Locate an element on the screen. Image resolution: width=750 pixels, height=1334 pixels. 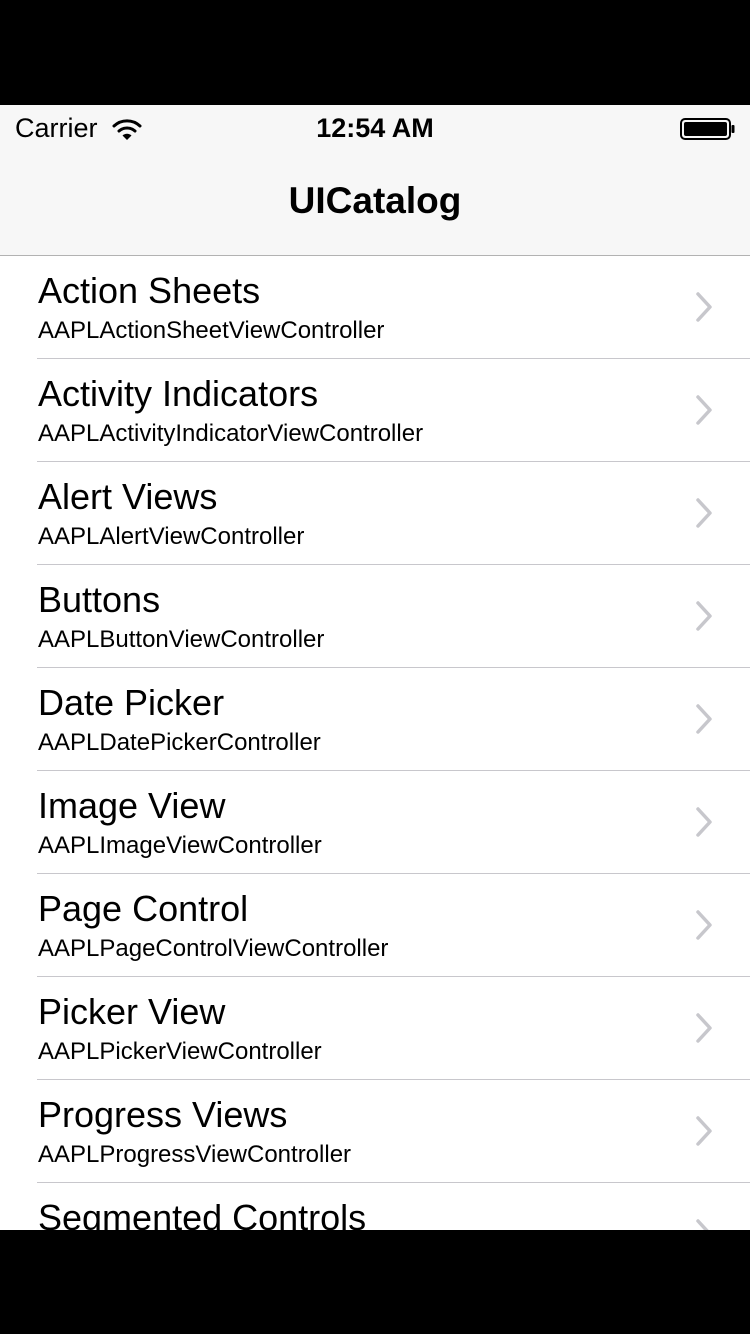
letterbox-top is located at coordinates (375, 52).